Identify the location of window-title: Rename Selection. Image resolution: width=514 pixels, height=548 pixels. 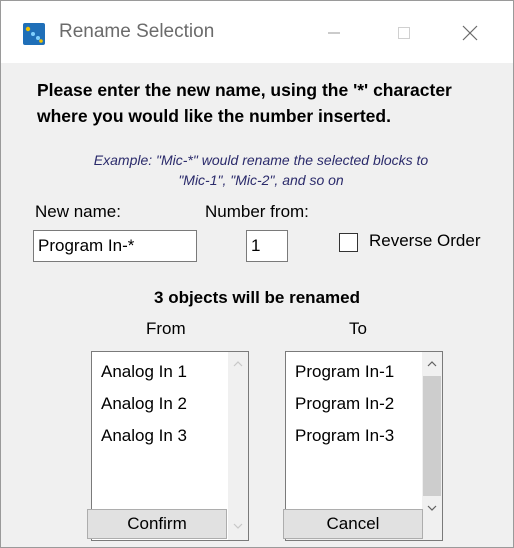
(137, 31).